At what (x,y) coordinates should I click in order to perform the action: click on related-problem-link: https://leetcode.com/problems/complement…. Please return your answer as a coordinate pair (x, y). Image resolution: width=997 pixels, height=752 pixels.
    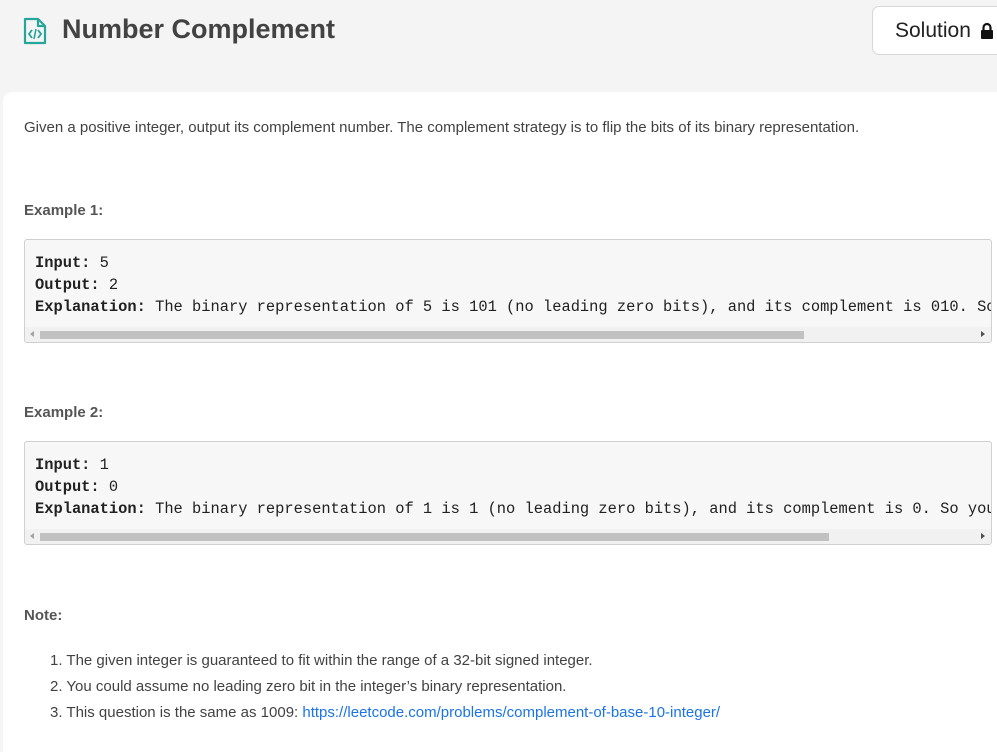
    Looking at the image, I should click on (511, 712).